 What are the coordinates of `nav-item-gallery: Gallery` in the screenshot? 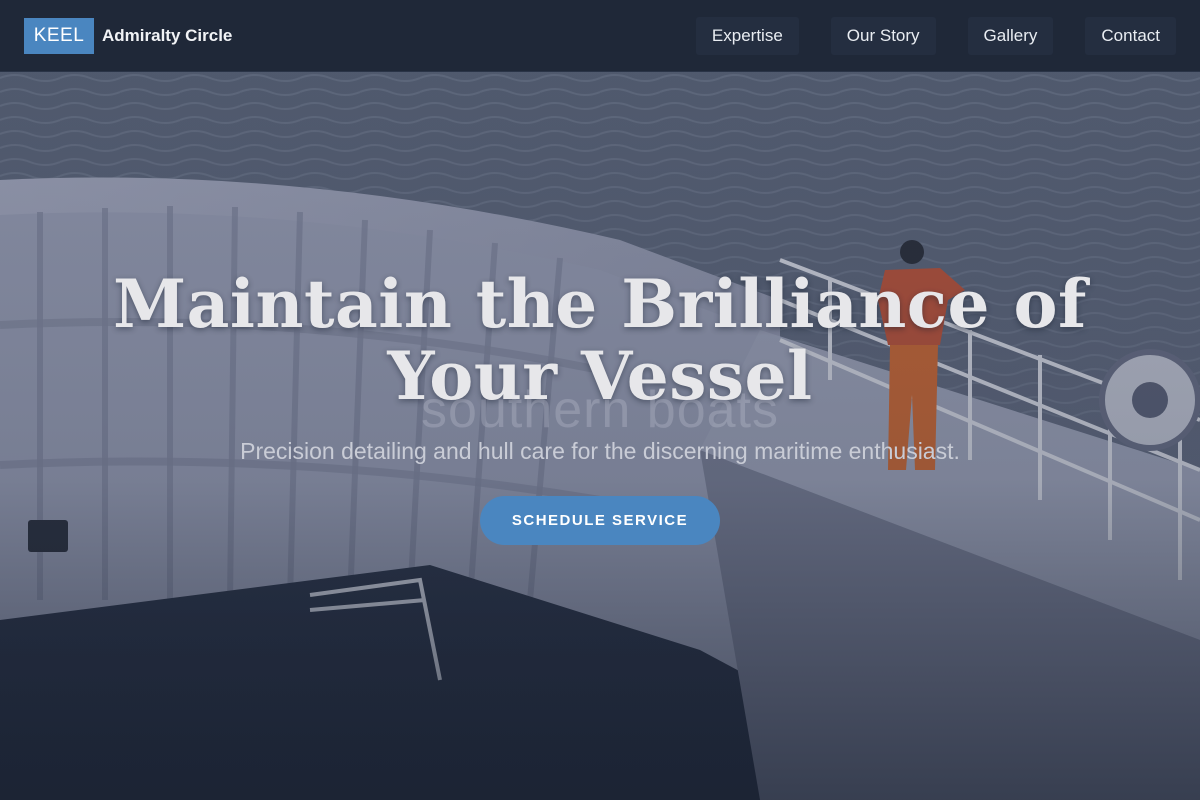 It's located at (1010, 35).